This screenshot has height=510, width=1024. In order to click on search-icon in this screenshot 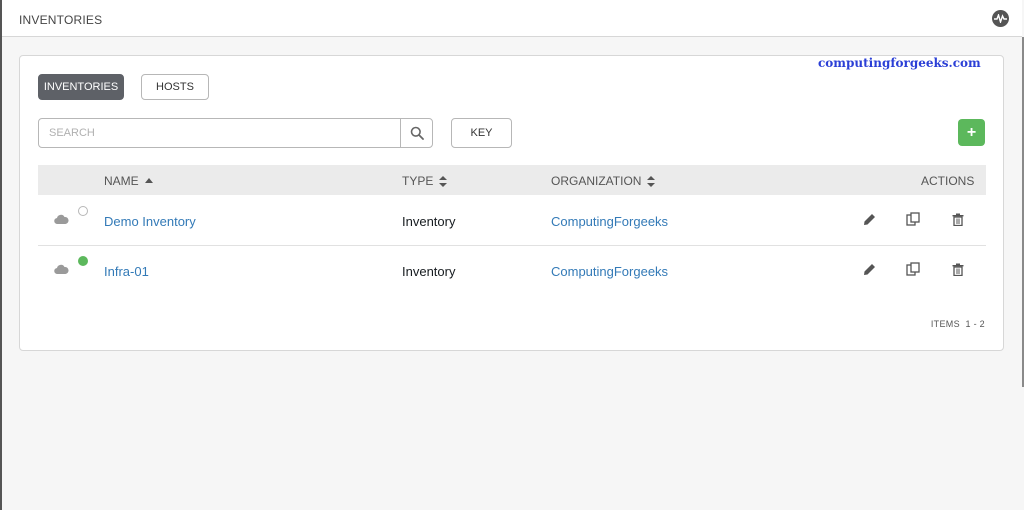, I will do `click(417, 133)`.